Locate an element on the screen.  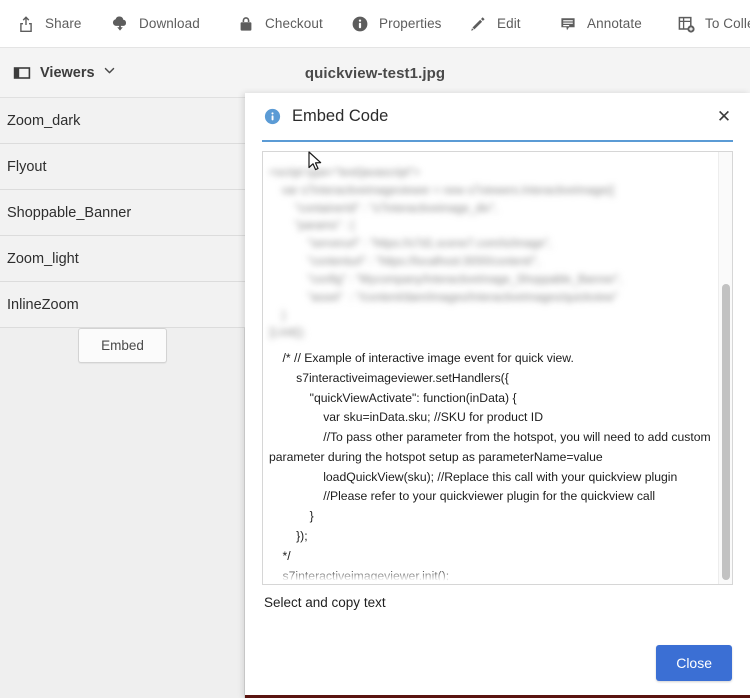
toolbar-label: Annotate is located at coordinates (614, 23).